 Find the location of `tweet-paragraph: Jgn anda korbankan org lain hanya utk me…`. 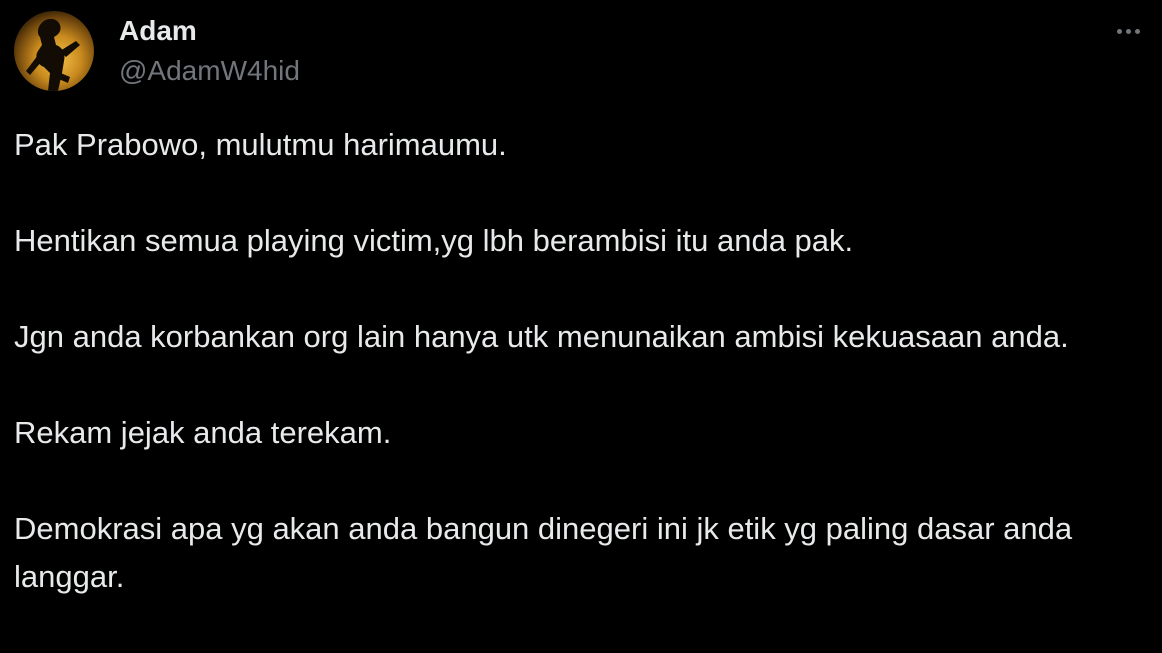

tweet-paragraph: Jgn anda korbankan org lain hanya utk me… is located at coordinates (541, 336).